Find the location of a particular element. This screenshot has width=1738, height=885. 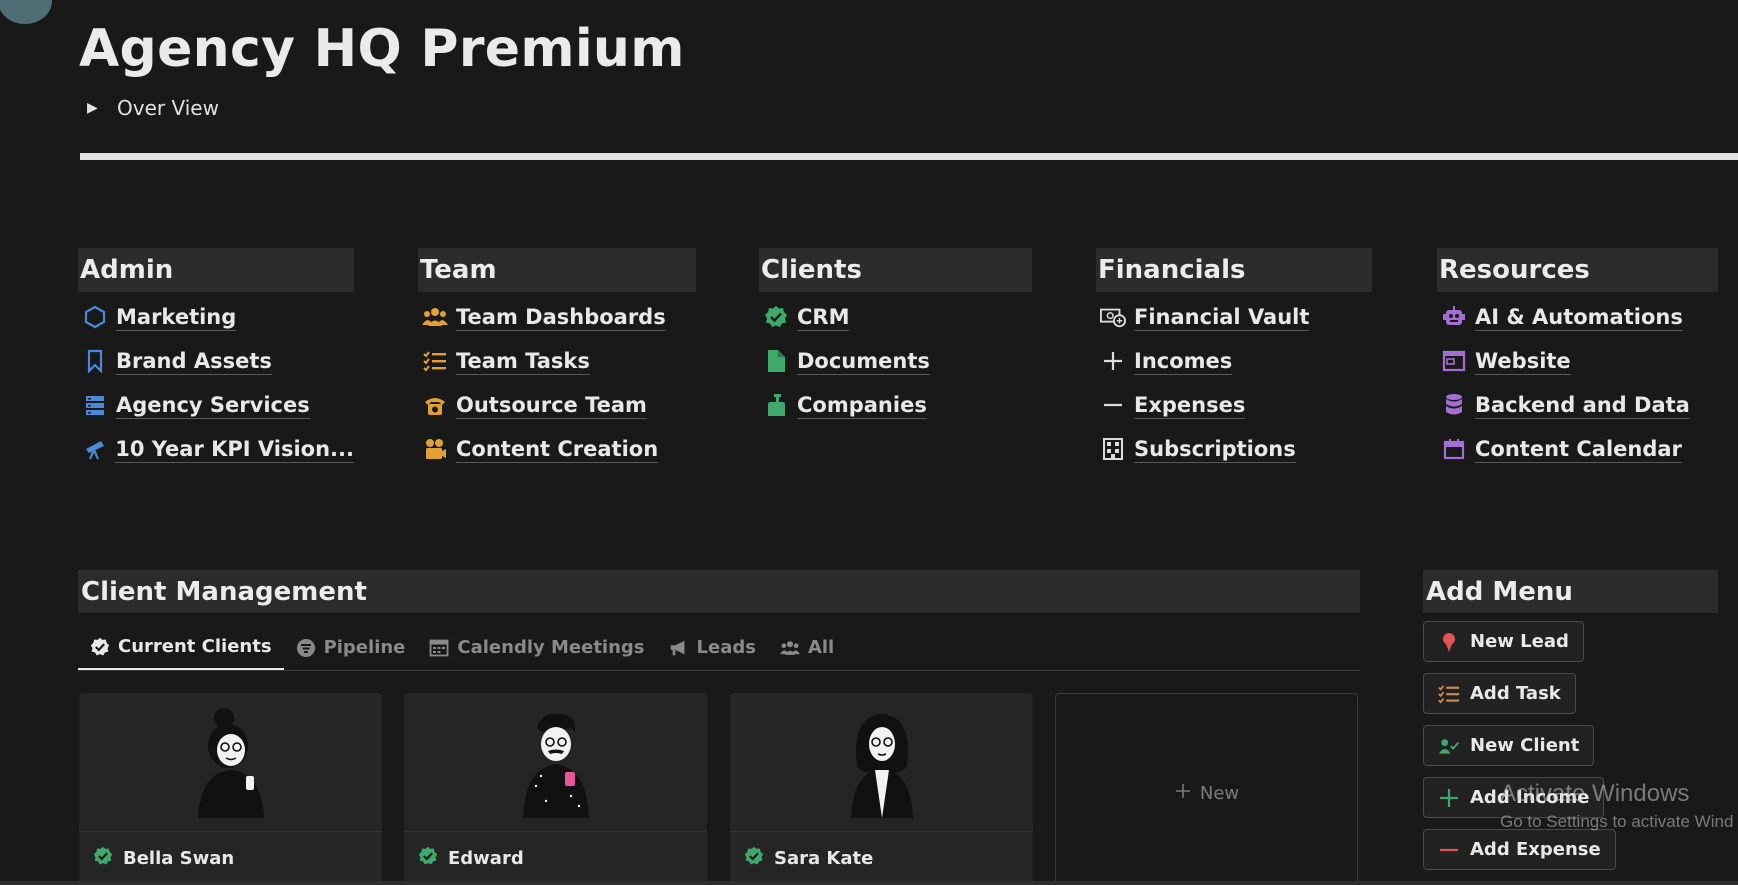

client-name-label: Edward is located at coordinates (486, 858).